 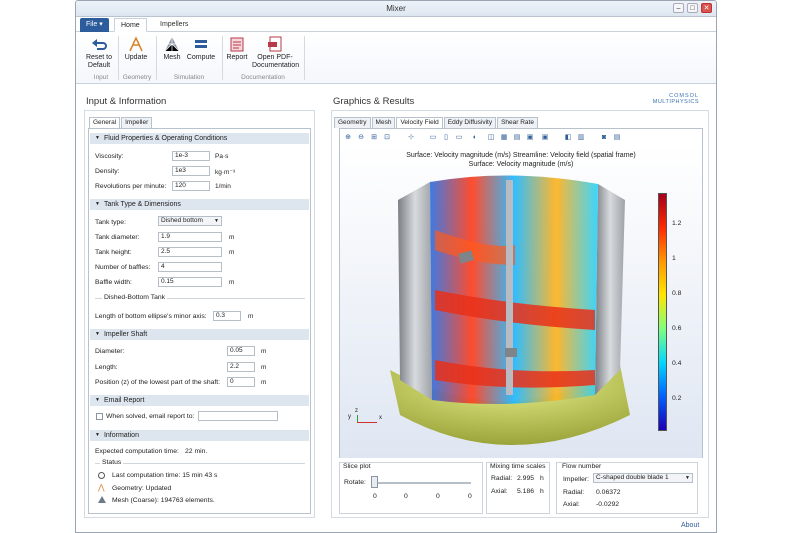 I want to click on zoom-box-icon: ⊞, so click(x=374, y=138).